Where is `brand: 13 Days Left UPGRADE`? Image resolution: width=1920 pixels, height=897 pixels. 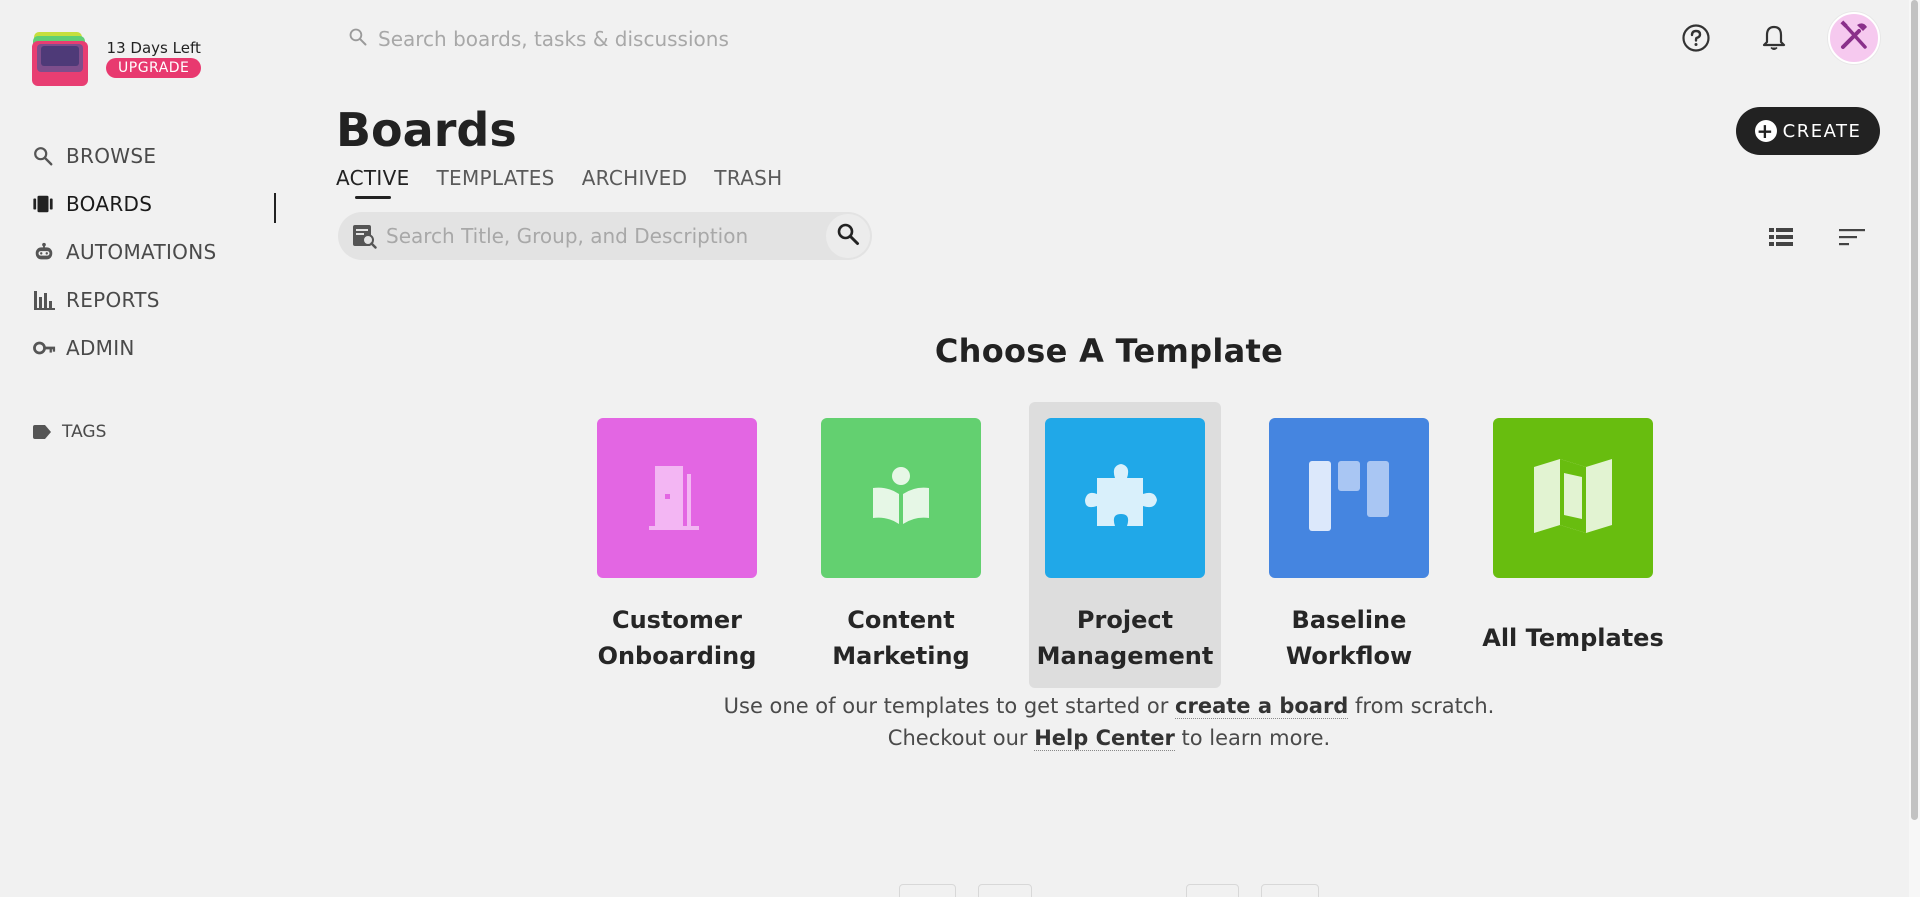 brand: 13 Days Left UPGRADE is located at coordinates (117, 58).